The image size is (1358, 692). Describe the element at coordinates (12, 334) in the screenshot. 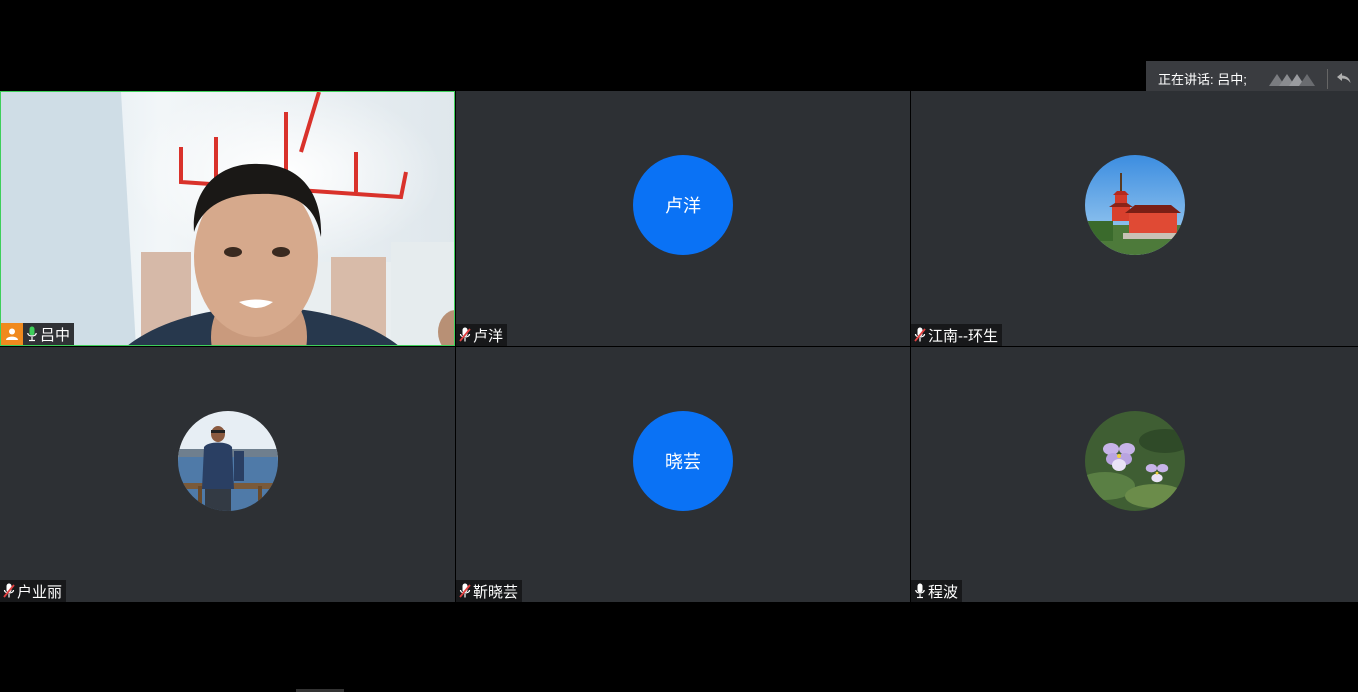

I see `host-user-icon` at that location.